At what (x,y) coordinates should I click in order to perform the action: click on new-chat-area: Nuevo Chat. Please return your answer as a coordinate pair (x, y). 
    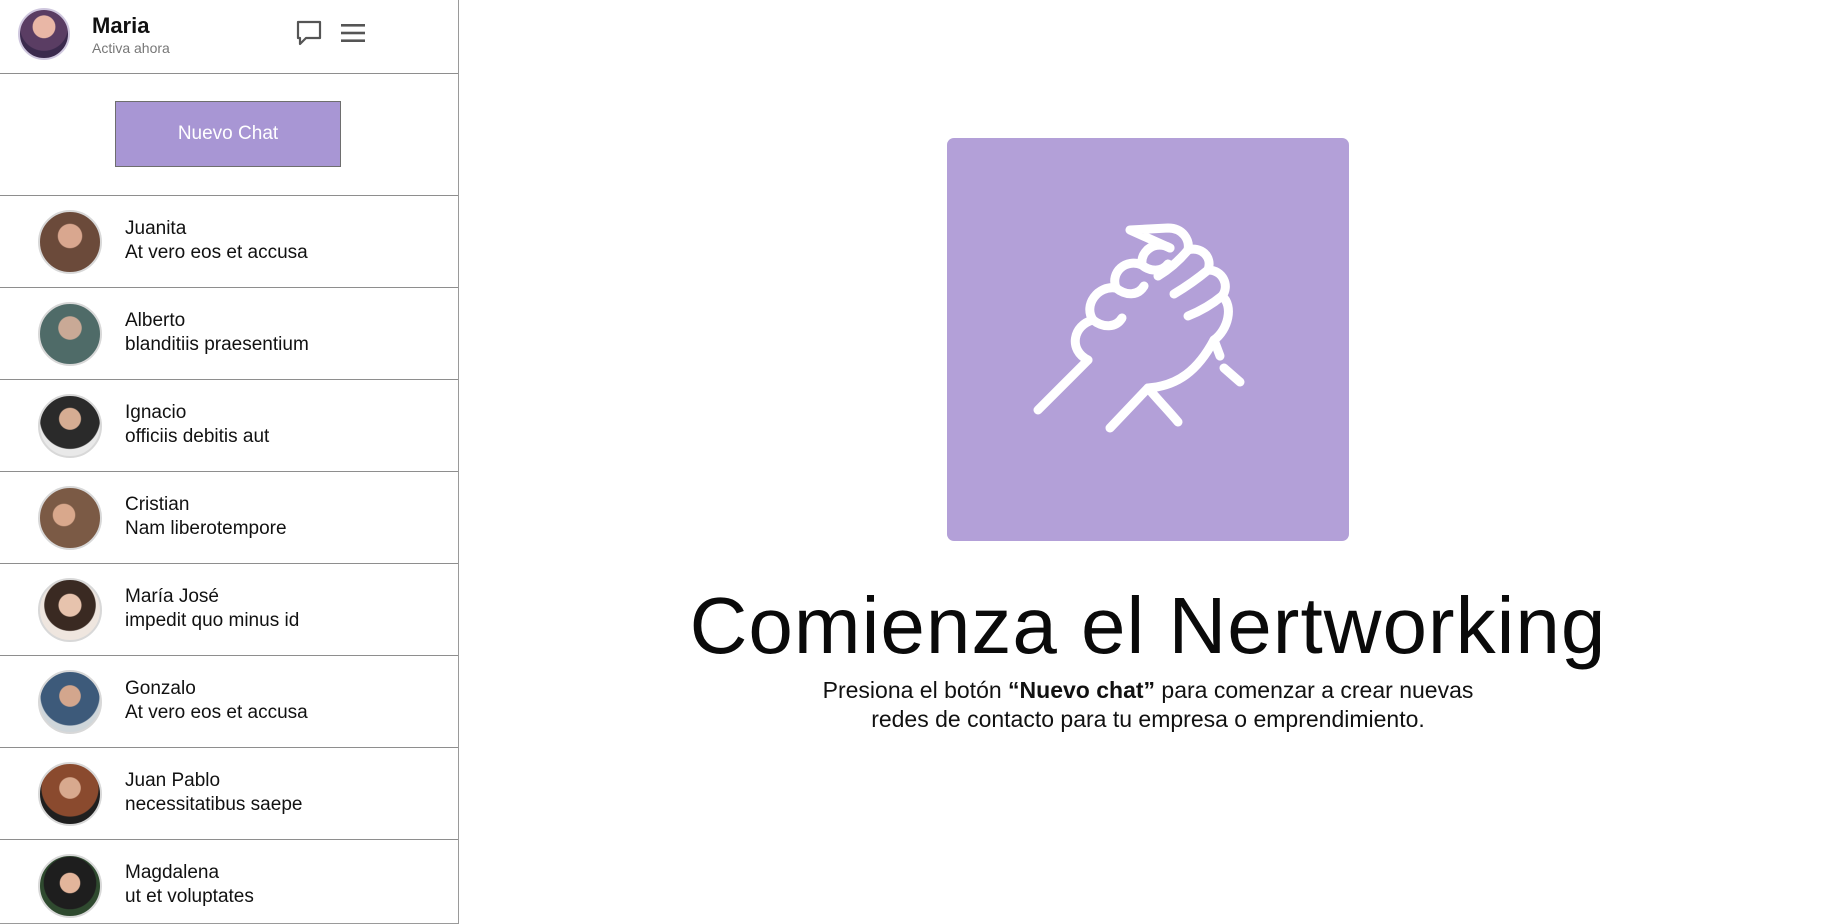
    Looking at the image, I should click on (229, 135).